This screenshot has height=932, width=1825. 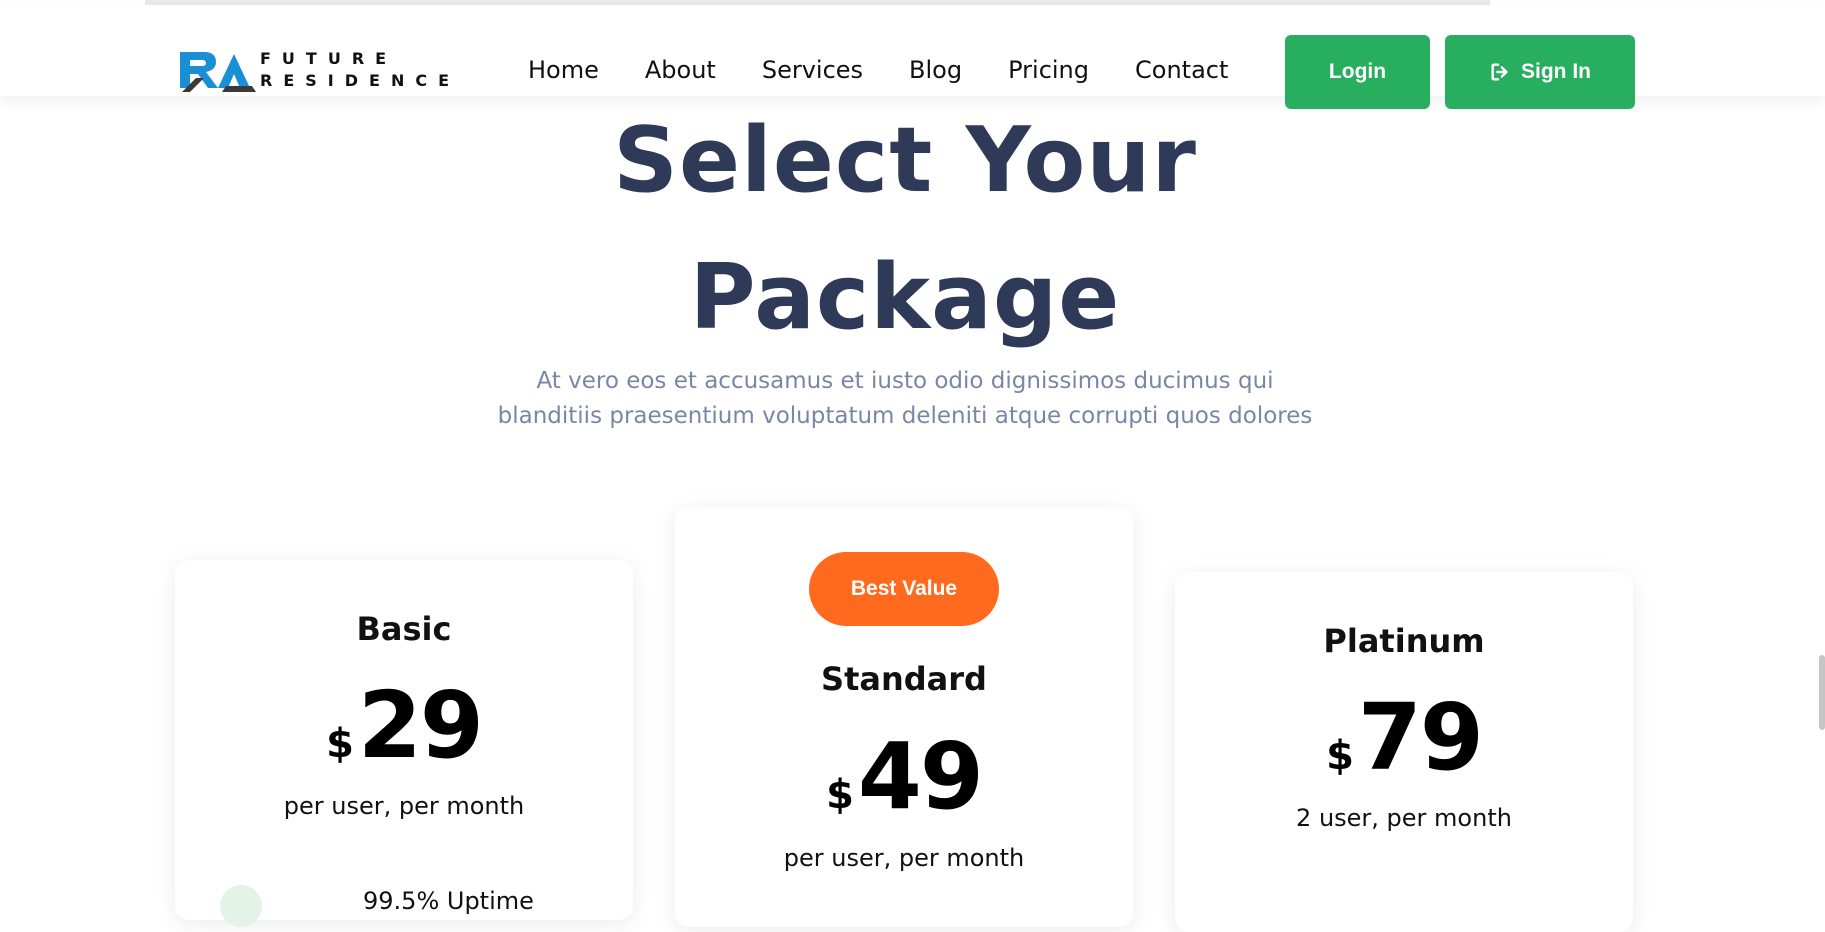 I want to click on check-icon, so click(x=241, y=906).